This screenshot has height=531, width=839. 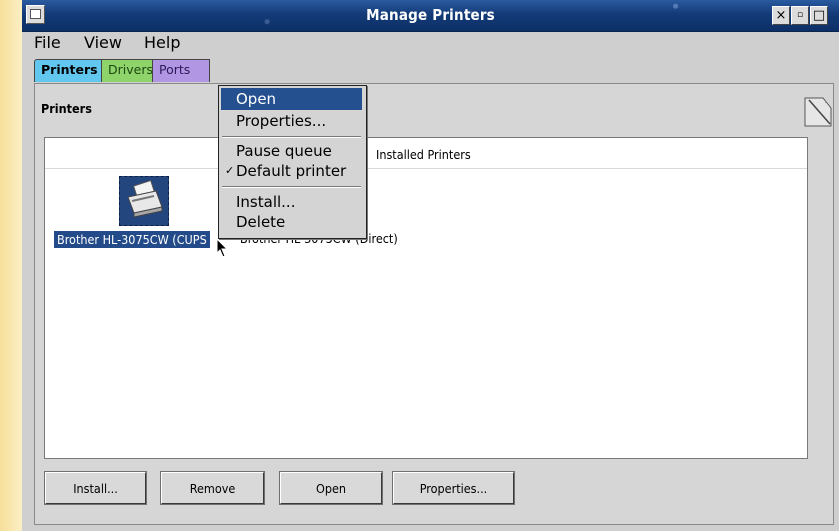 What do you see at coordinates (181, 70) in the screenshot?
I see `tab-ports: Ports` at bounding box center [181, 70].